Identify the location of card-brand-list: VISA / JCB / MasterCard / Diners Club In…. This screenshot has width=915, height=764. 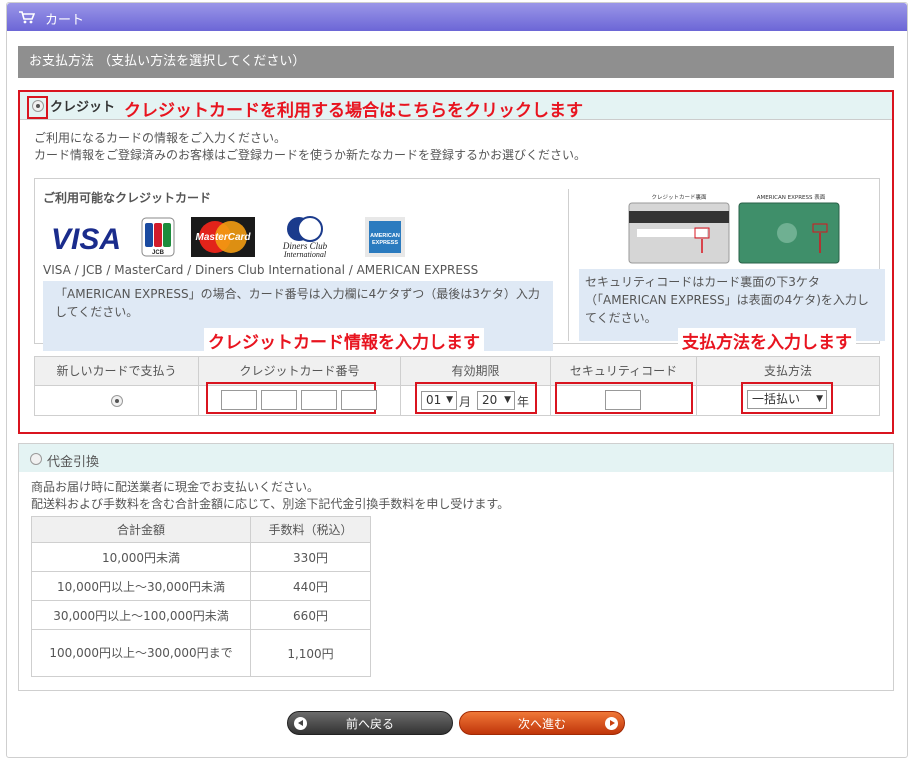
(261, 270).